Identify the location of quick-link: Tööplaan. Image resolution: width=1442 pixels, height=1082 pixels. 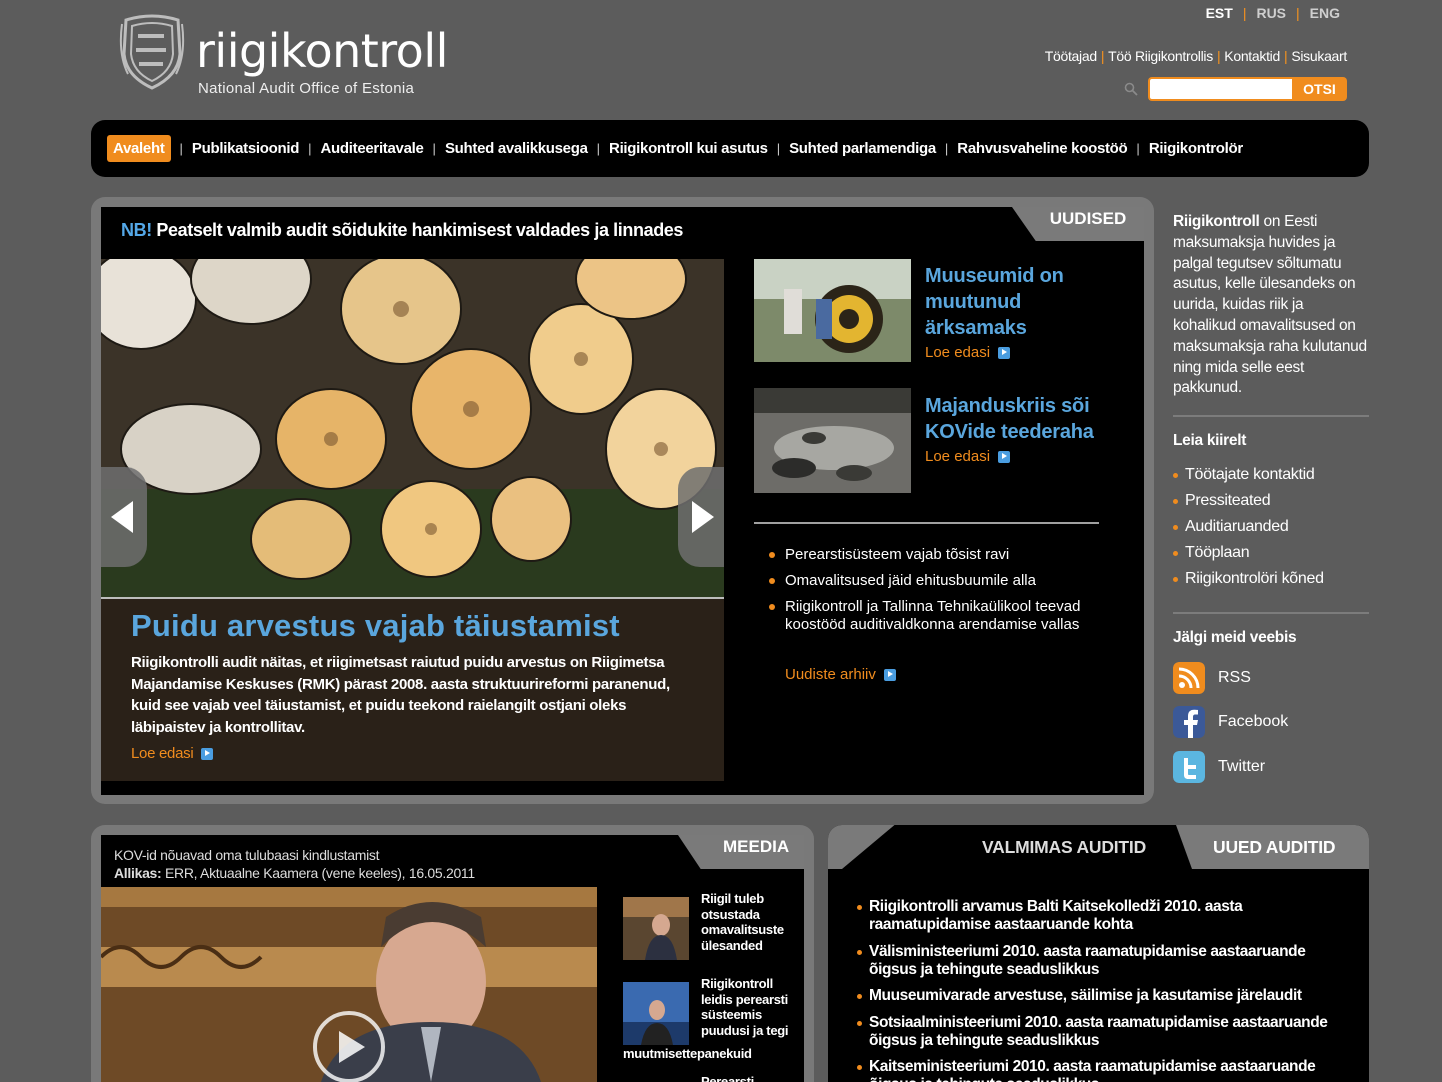
(1248, 556).